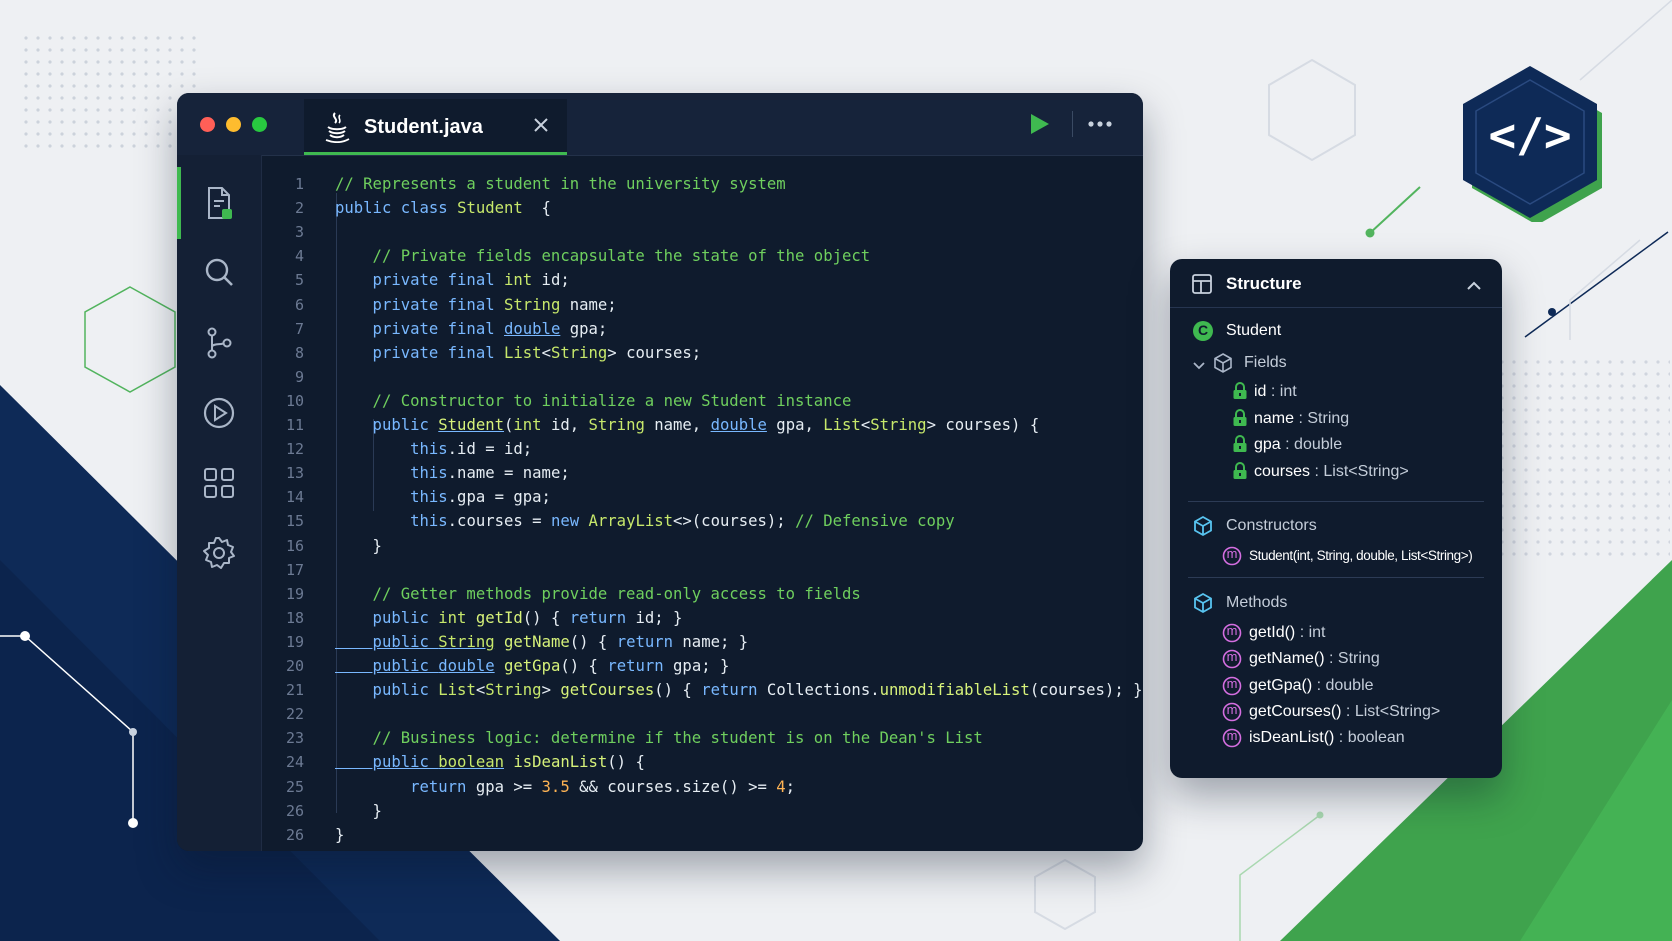 The width and height of the screenshot is (1672, 941). What do you see at coordinates (471, 762) in the screenshot?
I see `code-token: boolean` at bounding box center [471, 762].